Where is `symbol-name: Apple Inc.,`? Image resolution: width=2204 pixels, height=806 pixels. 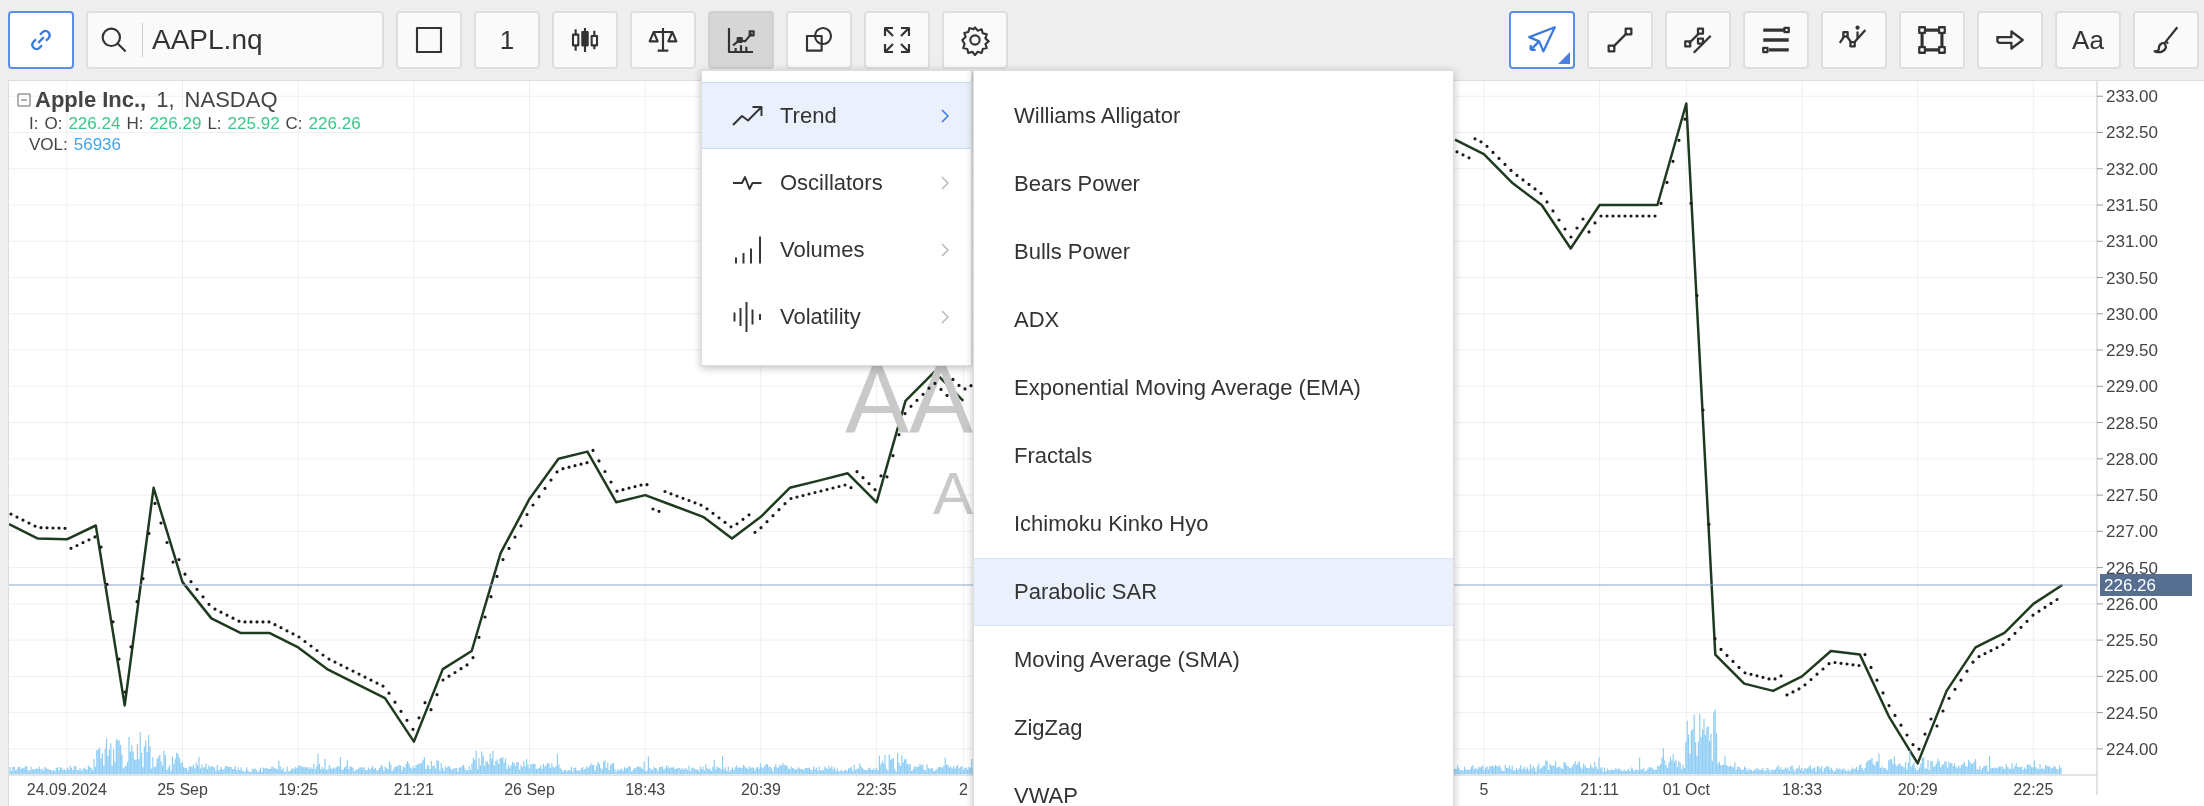 symbol-name: Apple Inc., is located at coordinates (91, 100).